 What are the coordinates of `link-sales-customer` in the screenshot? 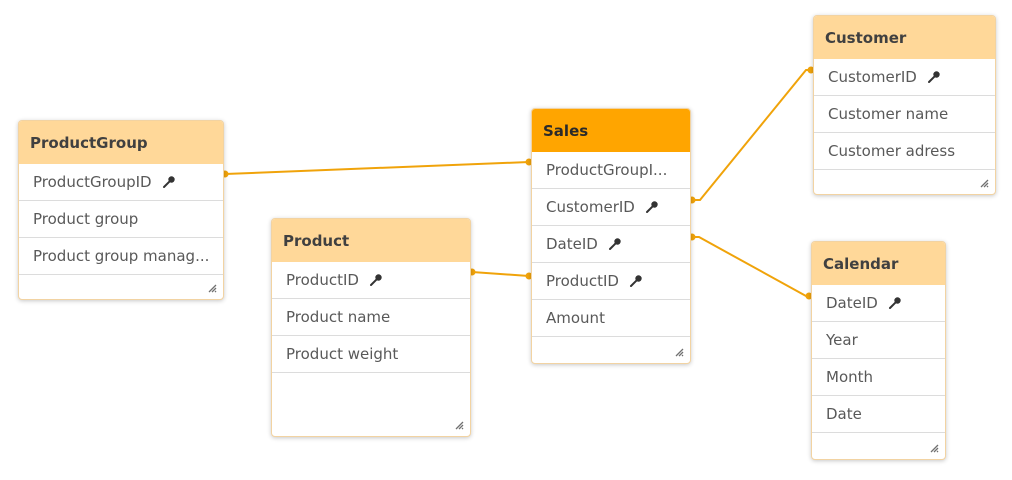 It's located at (751, 135).